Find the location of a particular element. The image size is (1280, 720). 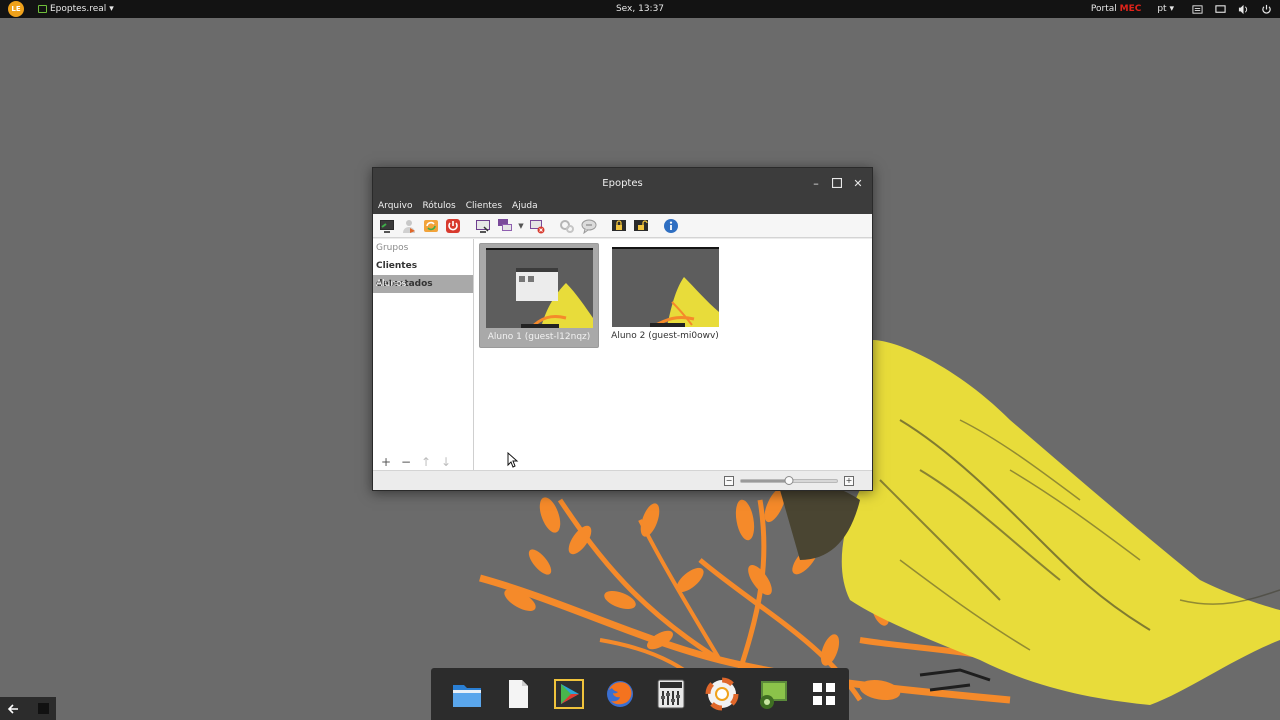

dock-files is located at coordinates (466, 694).